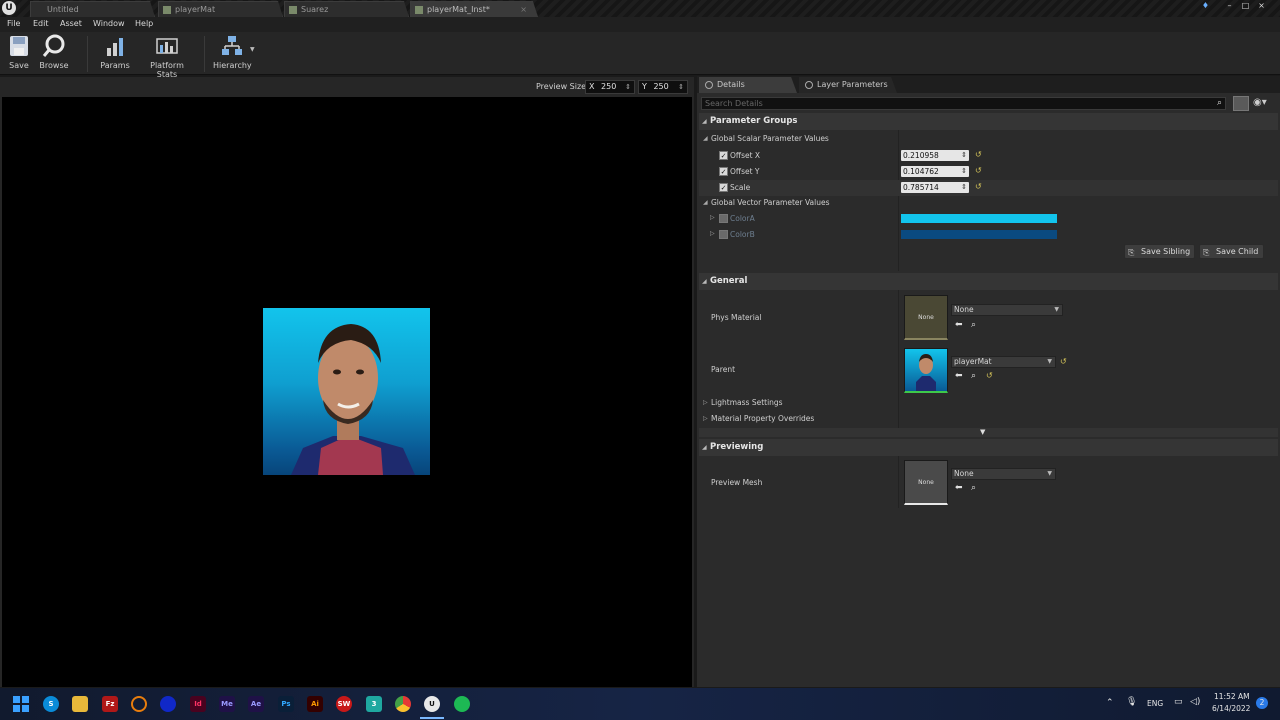 The width and height of the screenshot is (1280, 720). Describe the element at coordinates (71, 23) in the screenshot. I see `menu-asset: Asset` at that location.